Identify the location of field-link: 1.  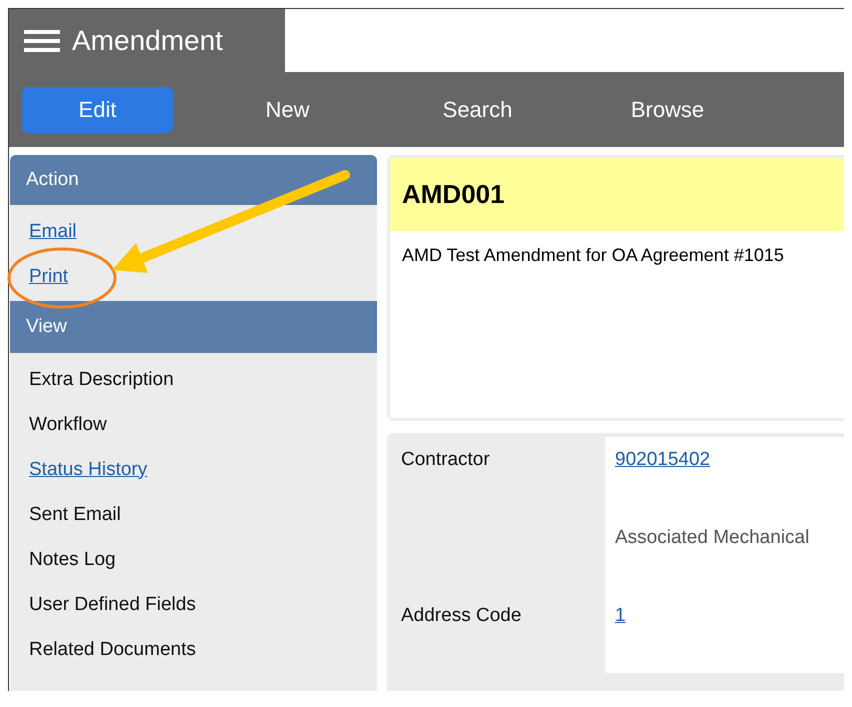
(620, 615).